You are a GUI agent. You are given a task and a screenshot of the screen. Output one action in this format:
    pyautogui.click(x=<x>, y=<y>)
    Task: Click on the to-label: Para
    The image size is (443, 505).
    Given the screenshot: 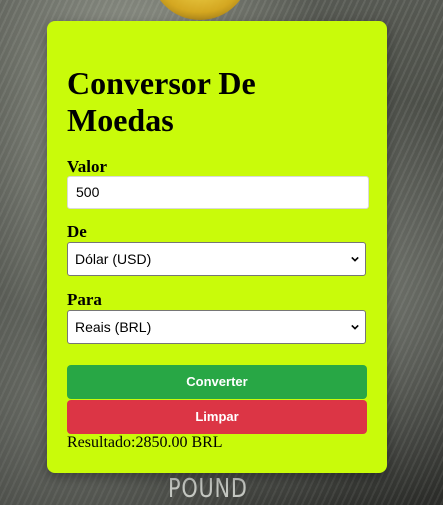 What is the action you would take?
    pyautogui.click(x=84, y=299)
    